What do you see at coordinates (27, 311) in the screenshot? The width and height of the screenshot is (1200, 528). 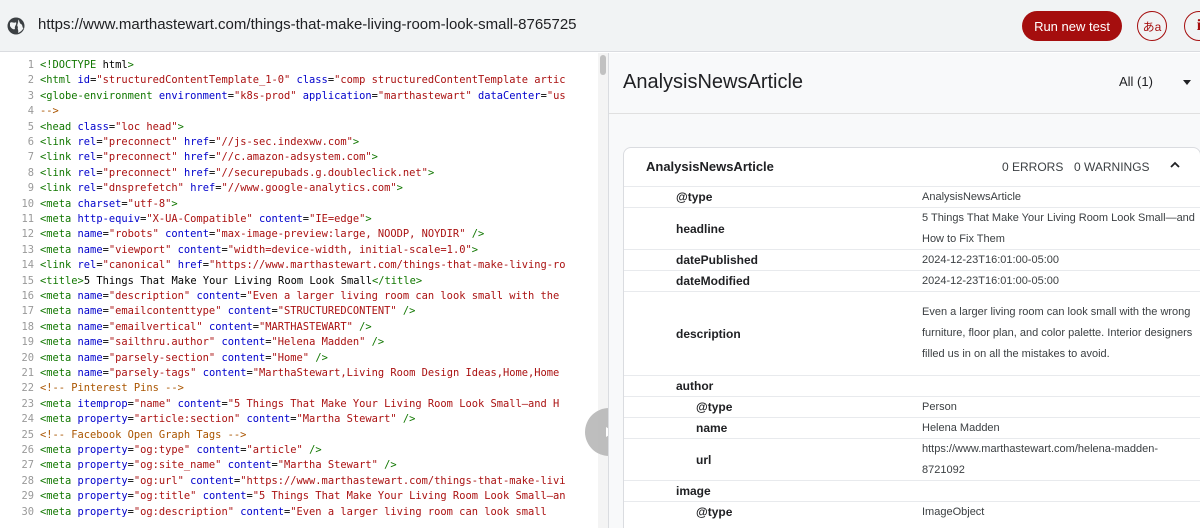 I see `line-number: 17` at bounding box center [27, 311].